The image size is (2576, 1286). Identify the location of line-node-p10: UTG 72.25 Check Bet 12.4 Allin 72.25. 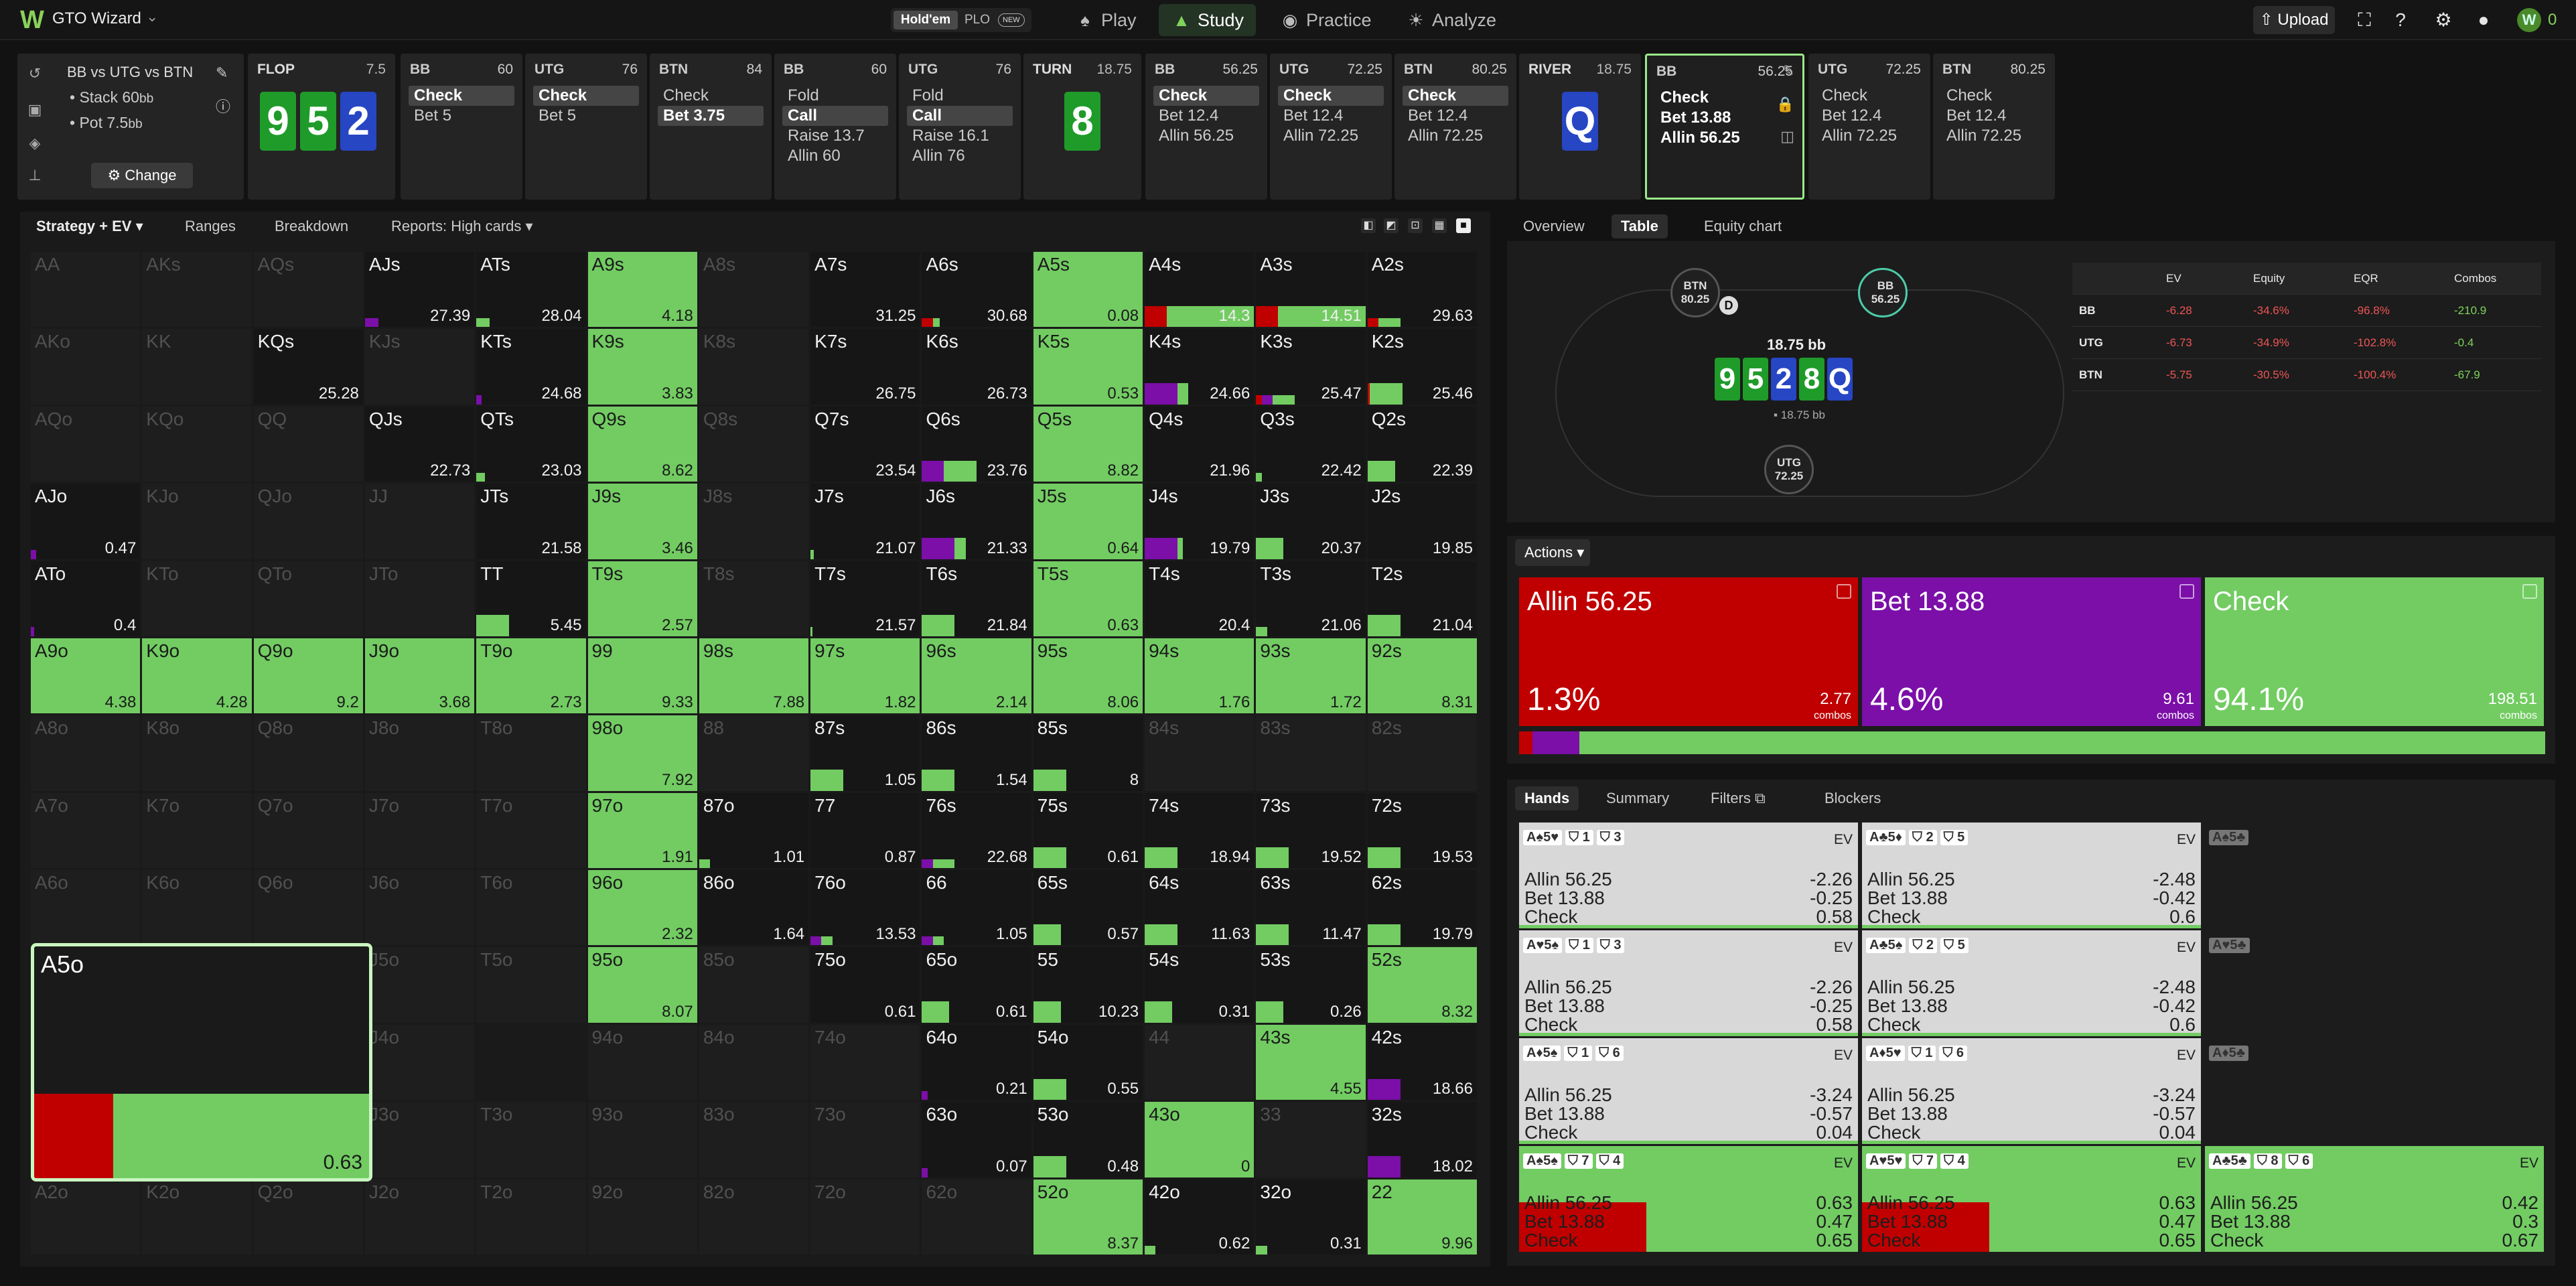
(1869, 127).